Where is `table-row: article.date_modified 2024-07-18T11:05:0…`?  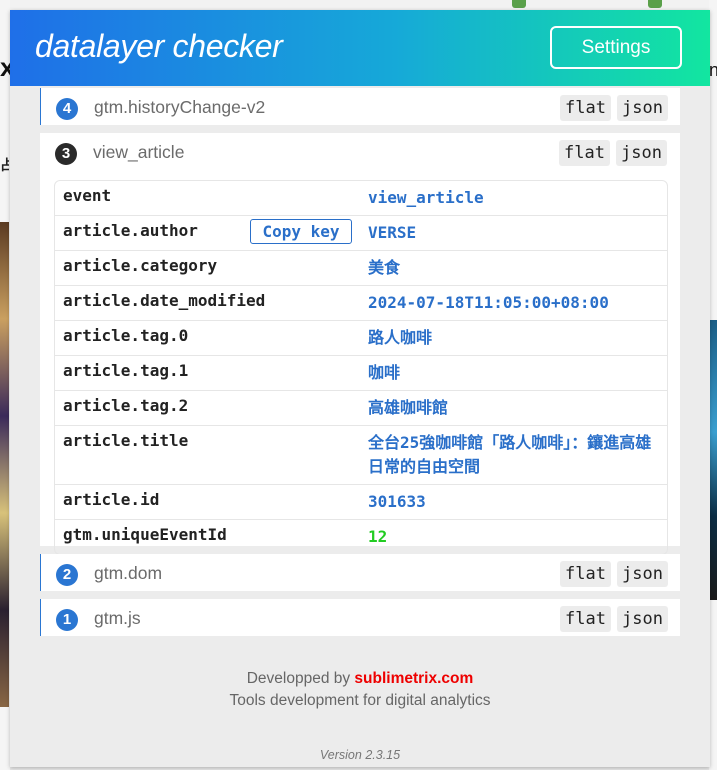
table-row: article.date_modified 2024-07-18T11:05:0… is located at coordinates (361, 303).